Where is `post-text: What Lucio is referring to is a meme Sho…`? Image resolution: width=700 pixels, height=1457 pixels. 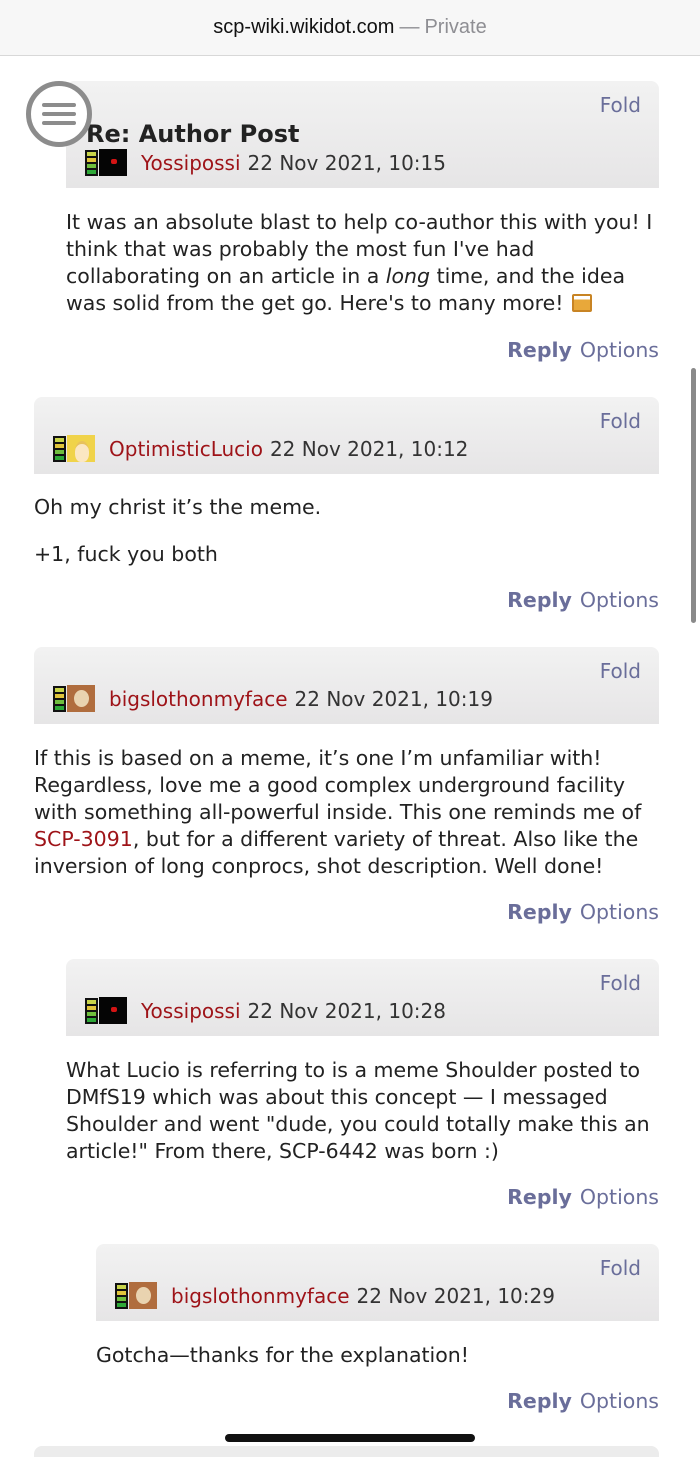 post-text: What Lucio is referring to is a meme Sho… is located at coordinates (358, 1110).